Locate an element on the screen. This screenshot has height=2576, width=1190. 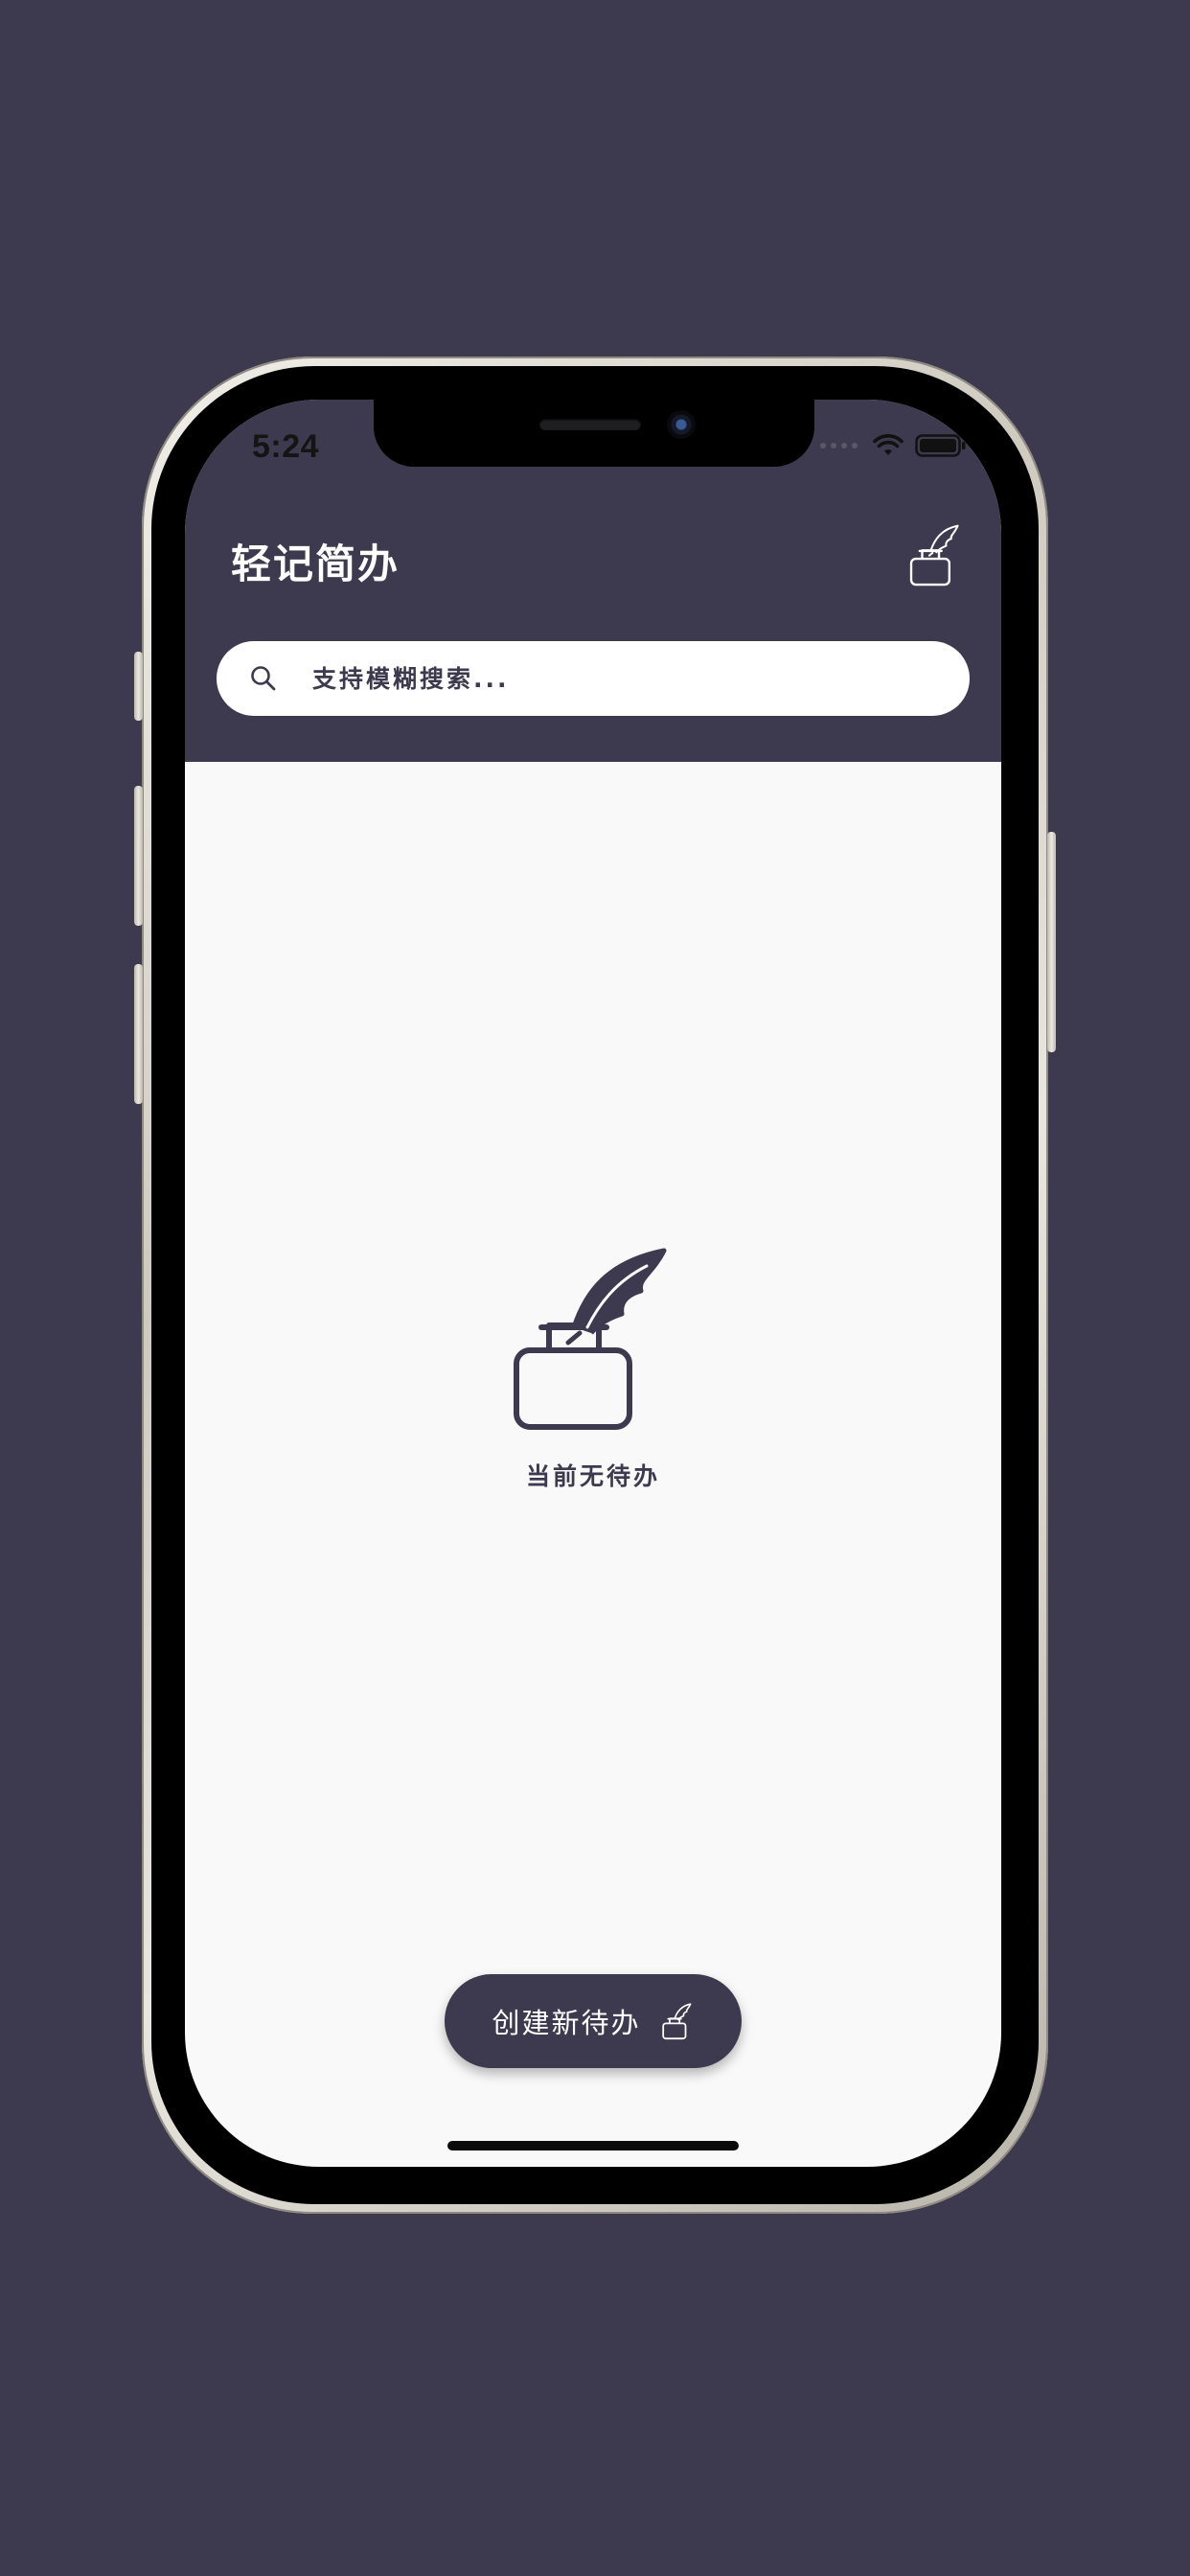
search-icon is located at coordinates (264, 678).